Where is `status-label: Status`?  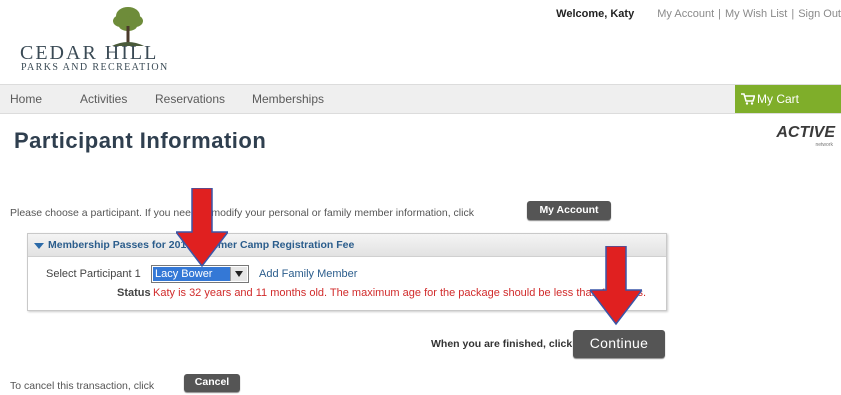 status-label: Status is located at coordinates (134, 293).